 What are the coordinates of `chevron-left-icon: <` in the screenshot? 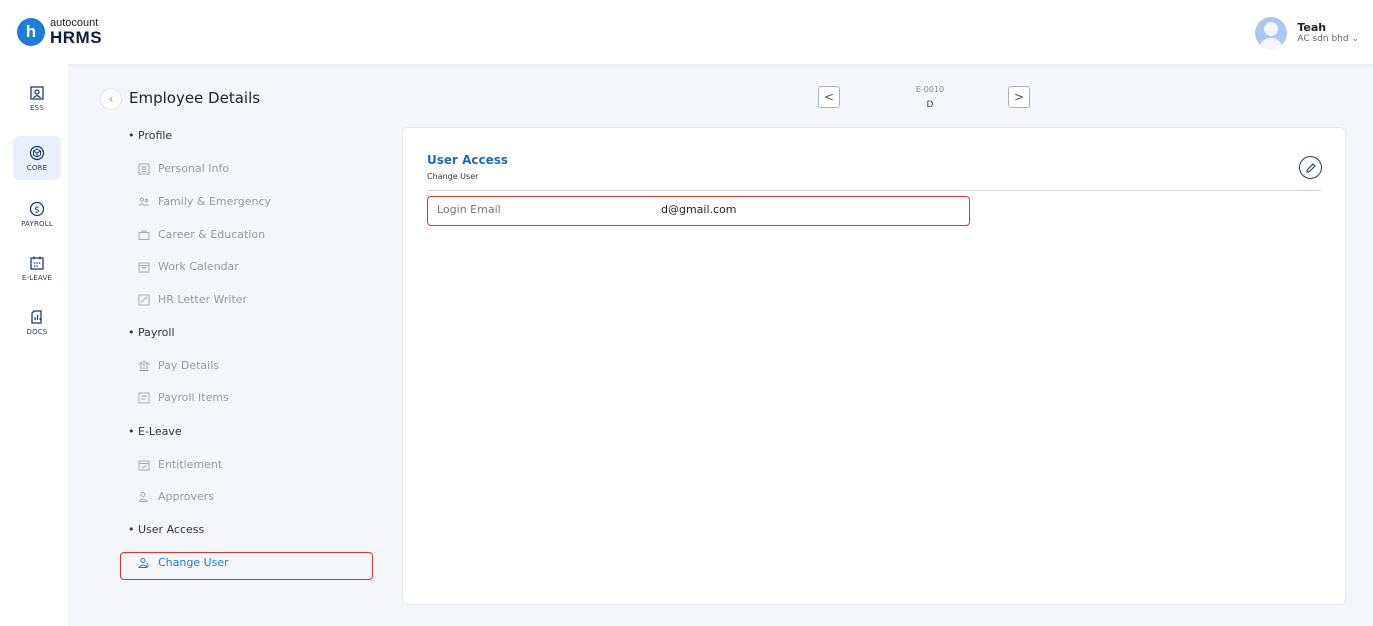 It's located at (829, 97).